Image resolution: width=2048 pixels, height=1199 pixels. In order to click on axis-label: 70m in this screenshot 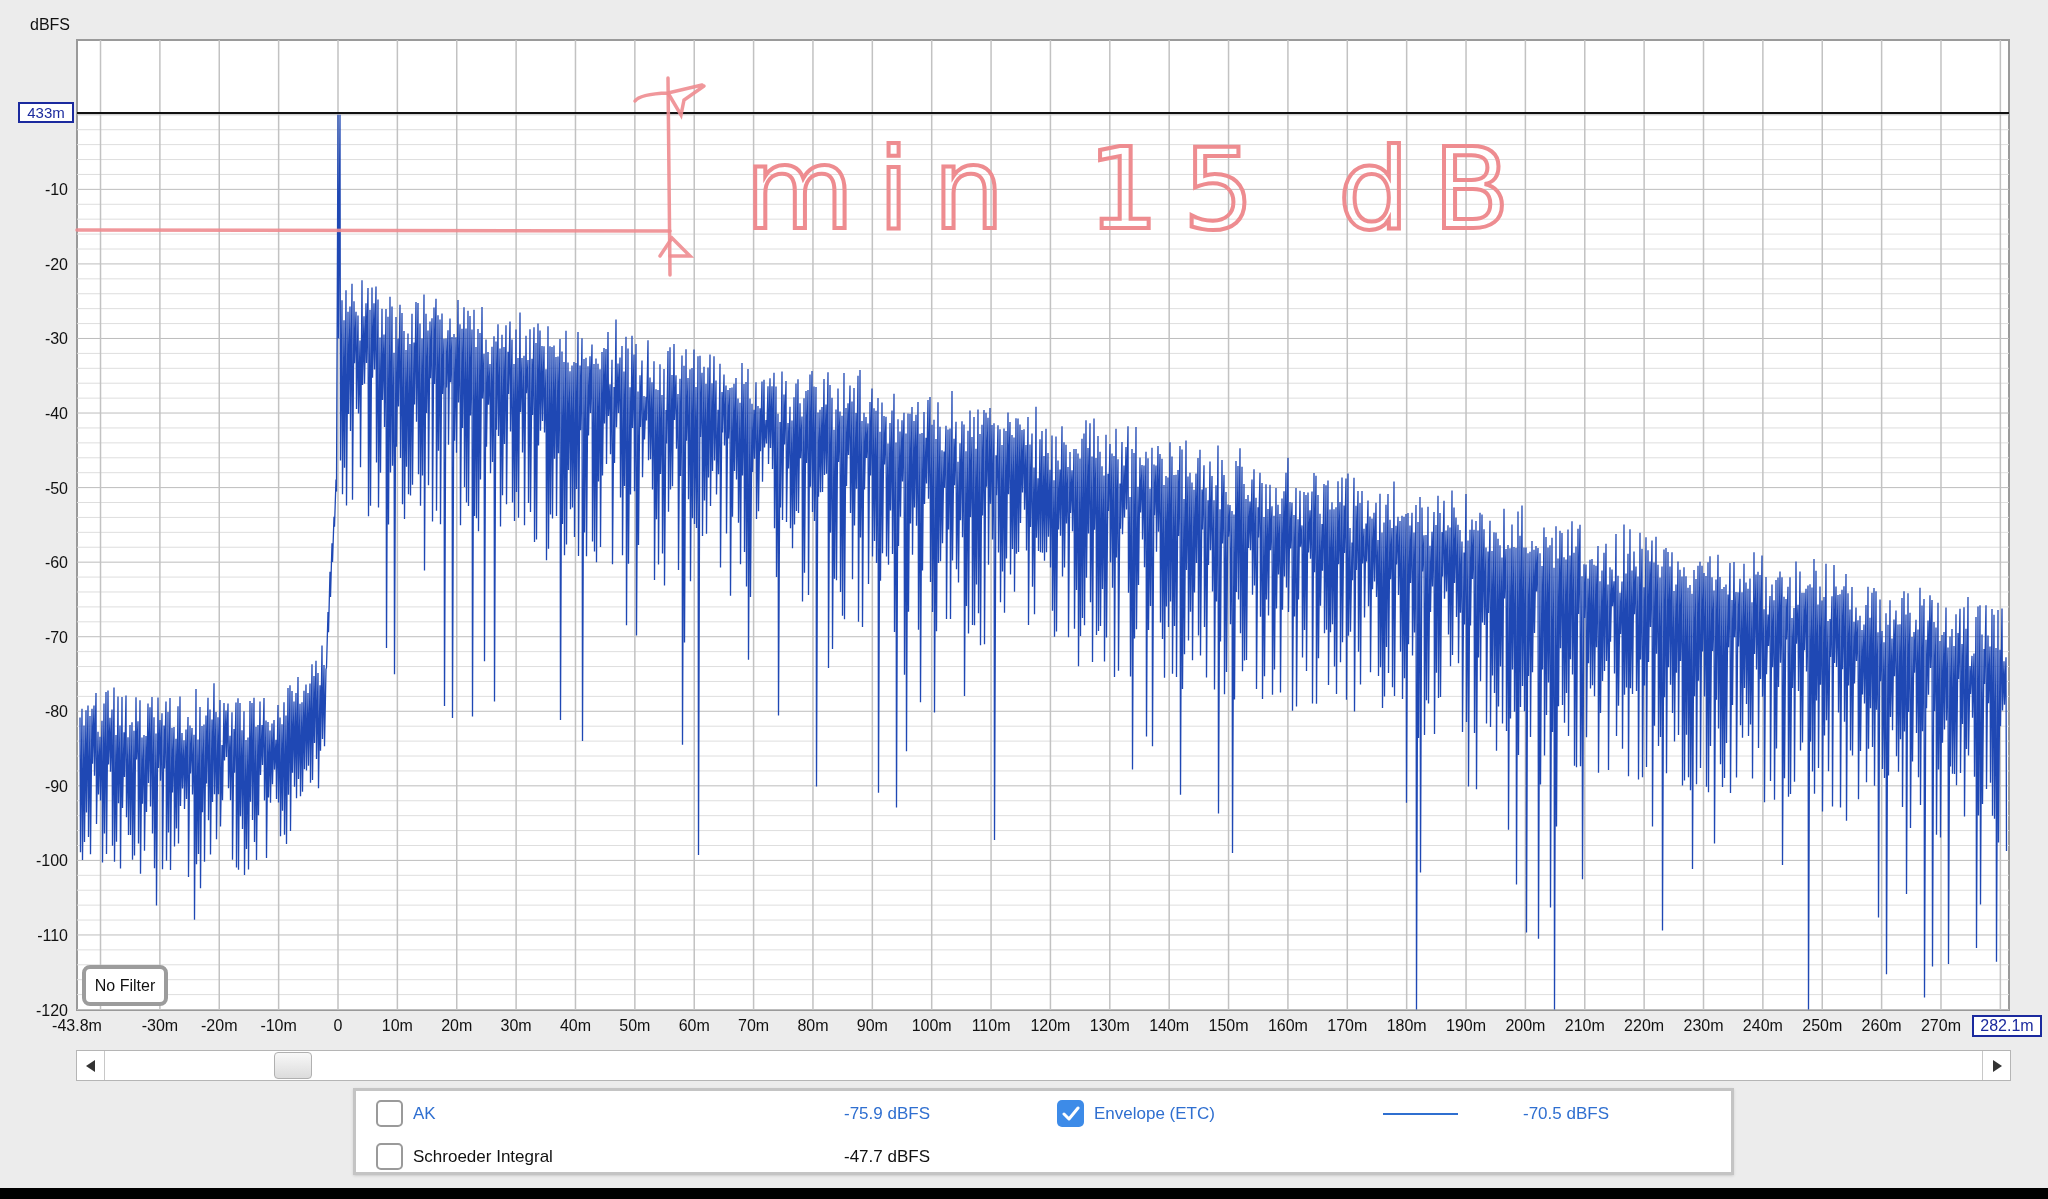, I will do `click(754, 1025)`.